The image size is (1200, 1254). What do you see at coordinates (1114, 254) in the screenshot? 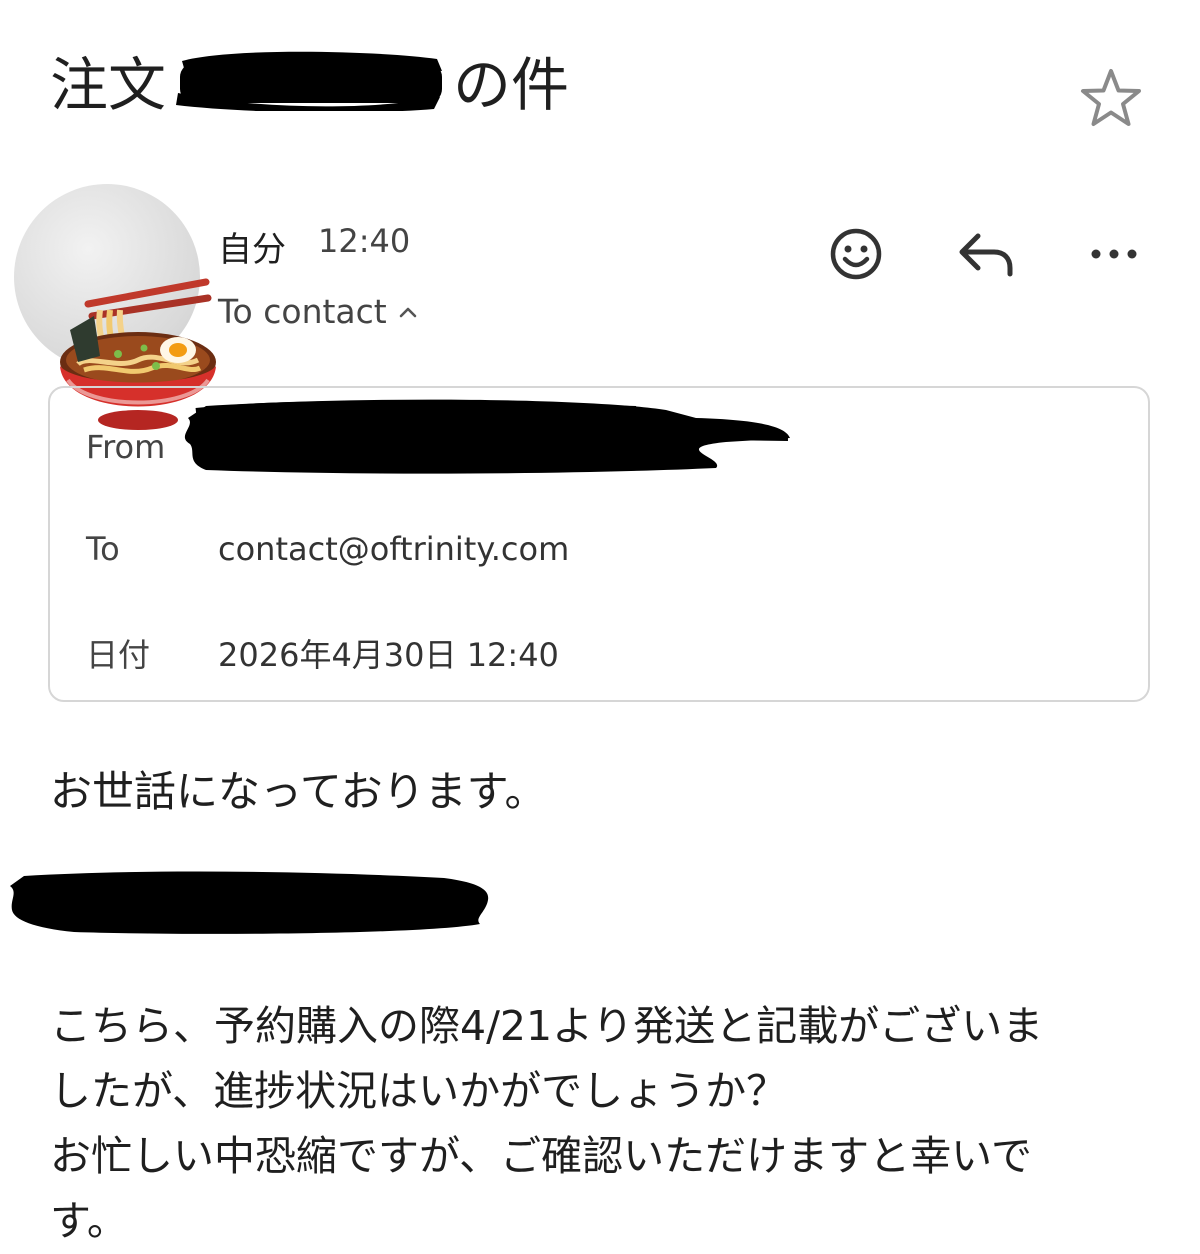
I see `more-horizontal-icon` at bounding box center [1114, 254].